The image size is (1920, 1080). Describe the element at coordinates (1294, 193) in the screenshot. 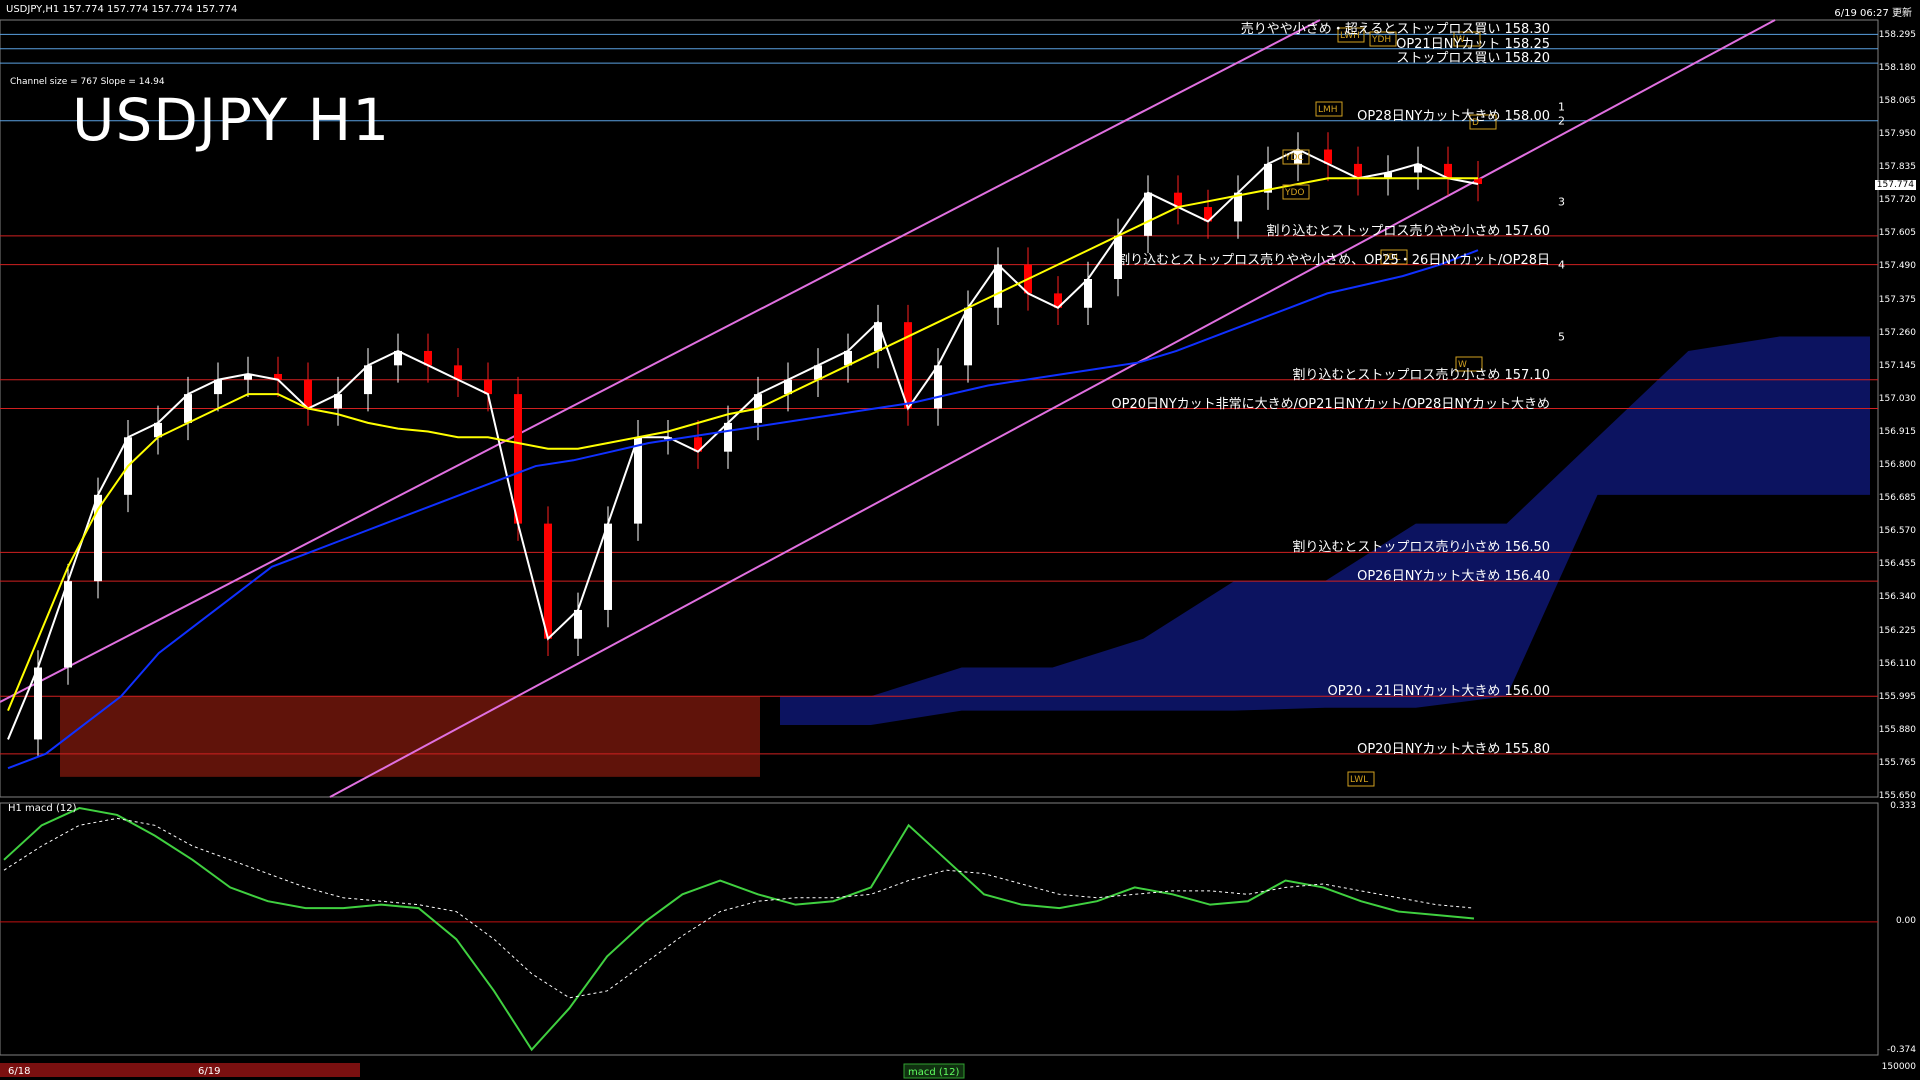

I see `marker-label: YDO` at that location.